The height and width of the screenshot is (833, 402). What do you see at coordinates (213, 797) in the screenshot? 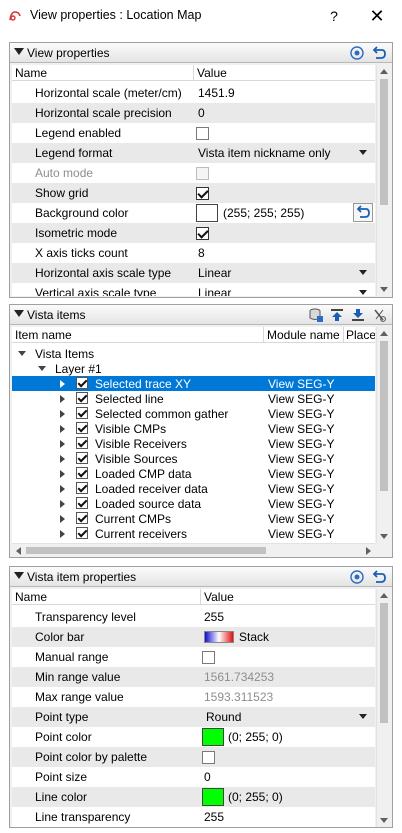
I see `line-color-swatch` at bounding box center [213, 797].